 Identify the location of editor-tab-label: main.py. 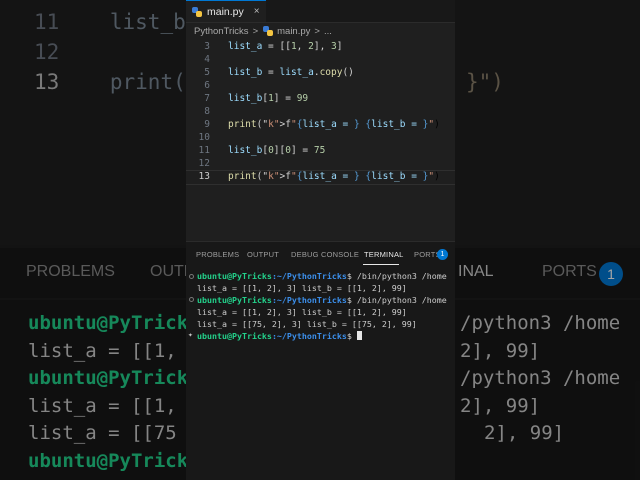
(225, 11).